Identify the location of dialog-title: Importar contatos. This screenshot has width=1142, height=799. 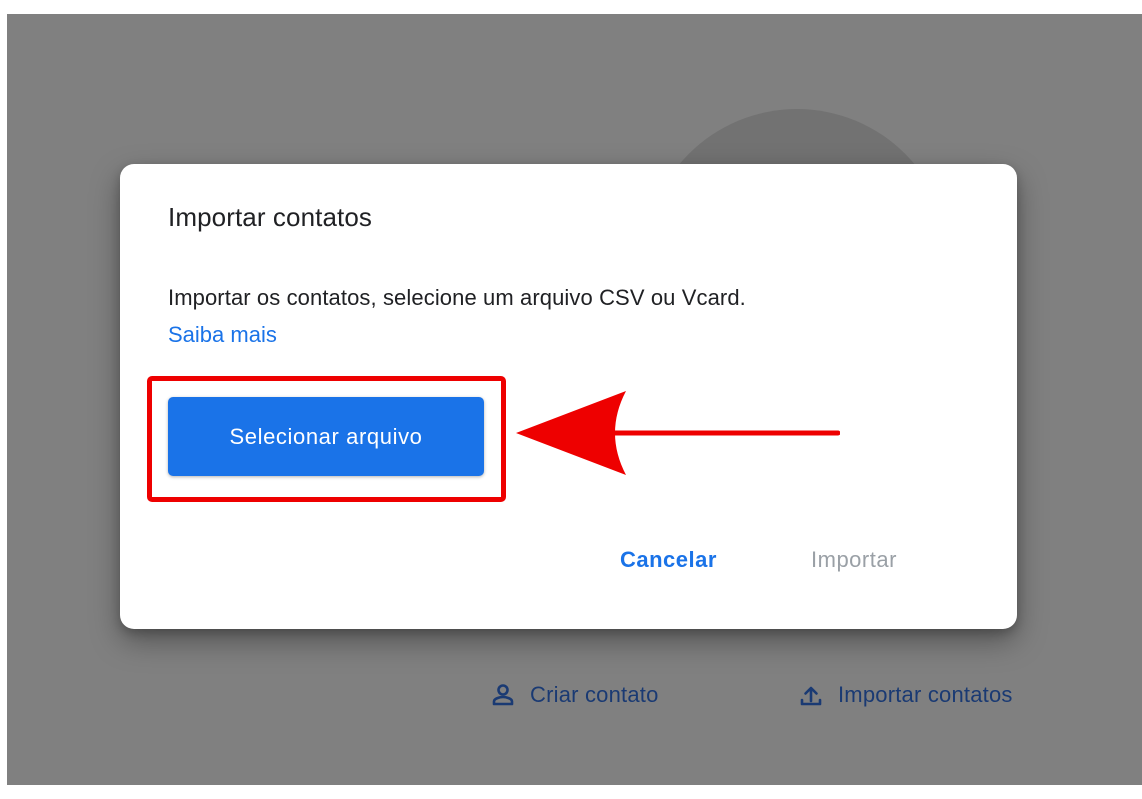
(270, 217).